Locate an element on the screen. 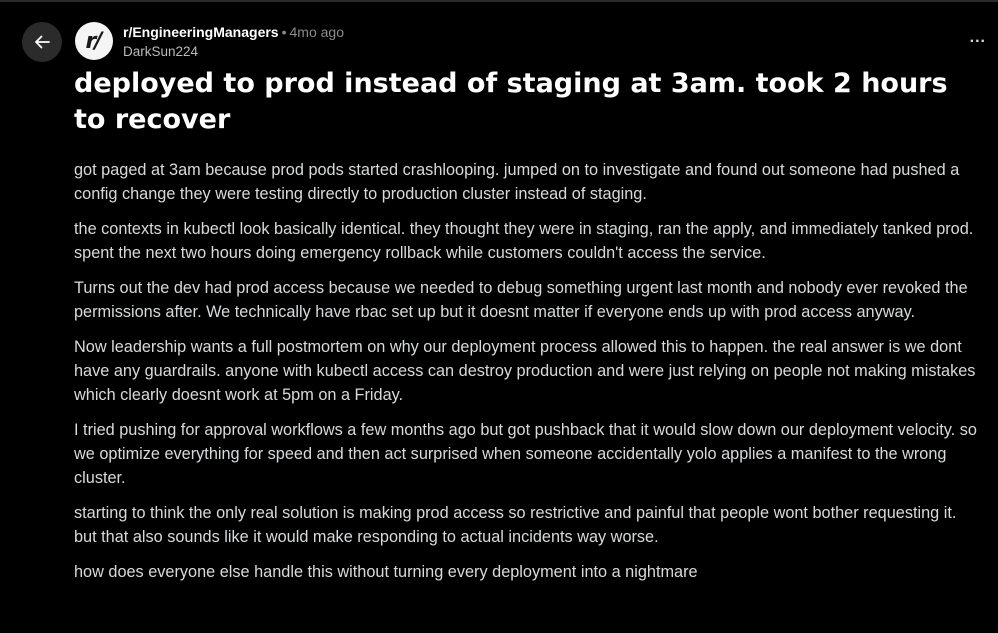 The height and width of the screenshot is (633, 998). back-button is located at coordinates (42, 42).